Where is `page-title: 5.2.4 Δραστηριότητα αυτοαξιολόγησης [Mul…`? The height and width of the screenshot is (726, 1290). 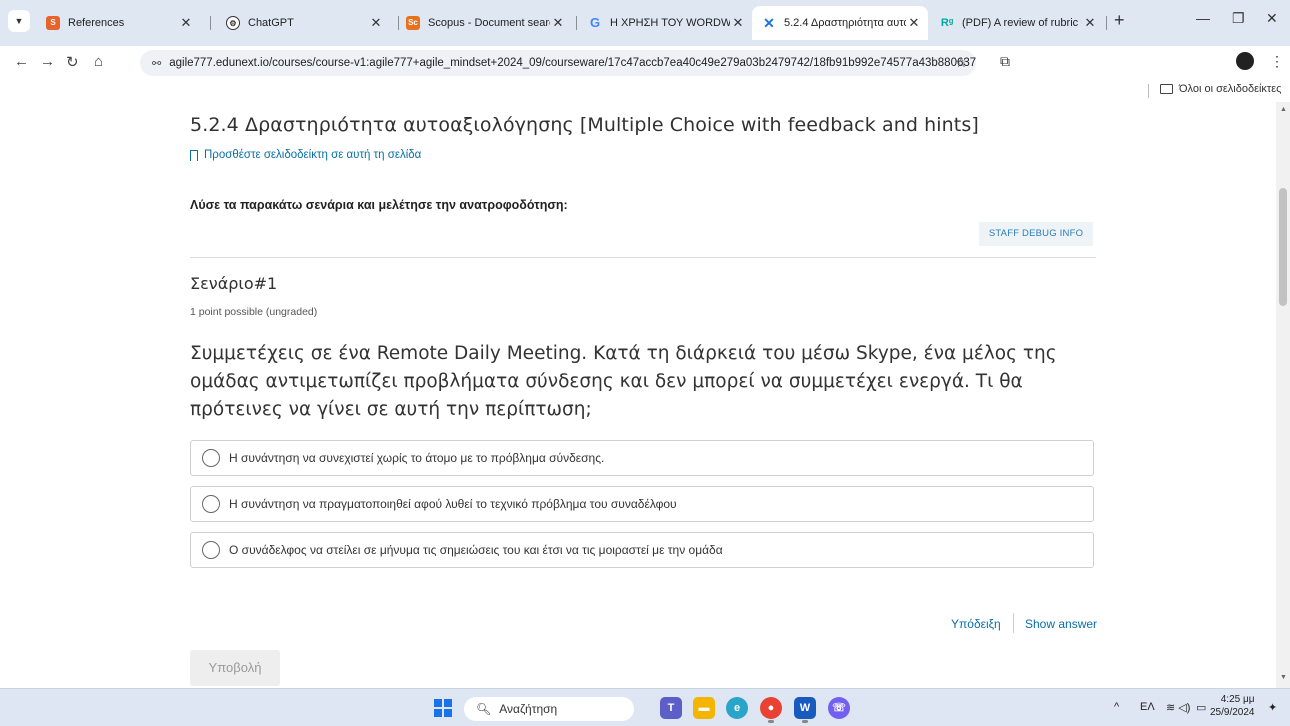 page-title: 5.2.4 Δραστηριότητα αυτοαξιολόγησης [Mul… is located at coordinates (584, 125).